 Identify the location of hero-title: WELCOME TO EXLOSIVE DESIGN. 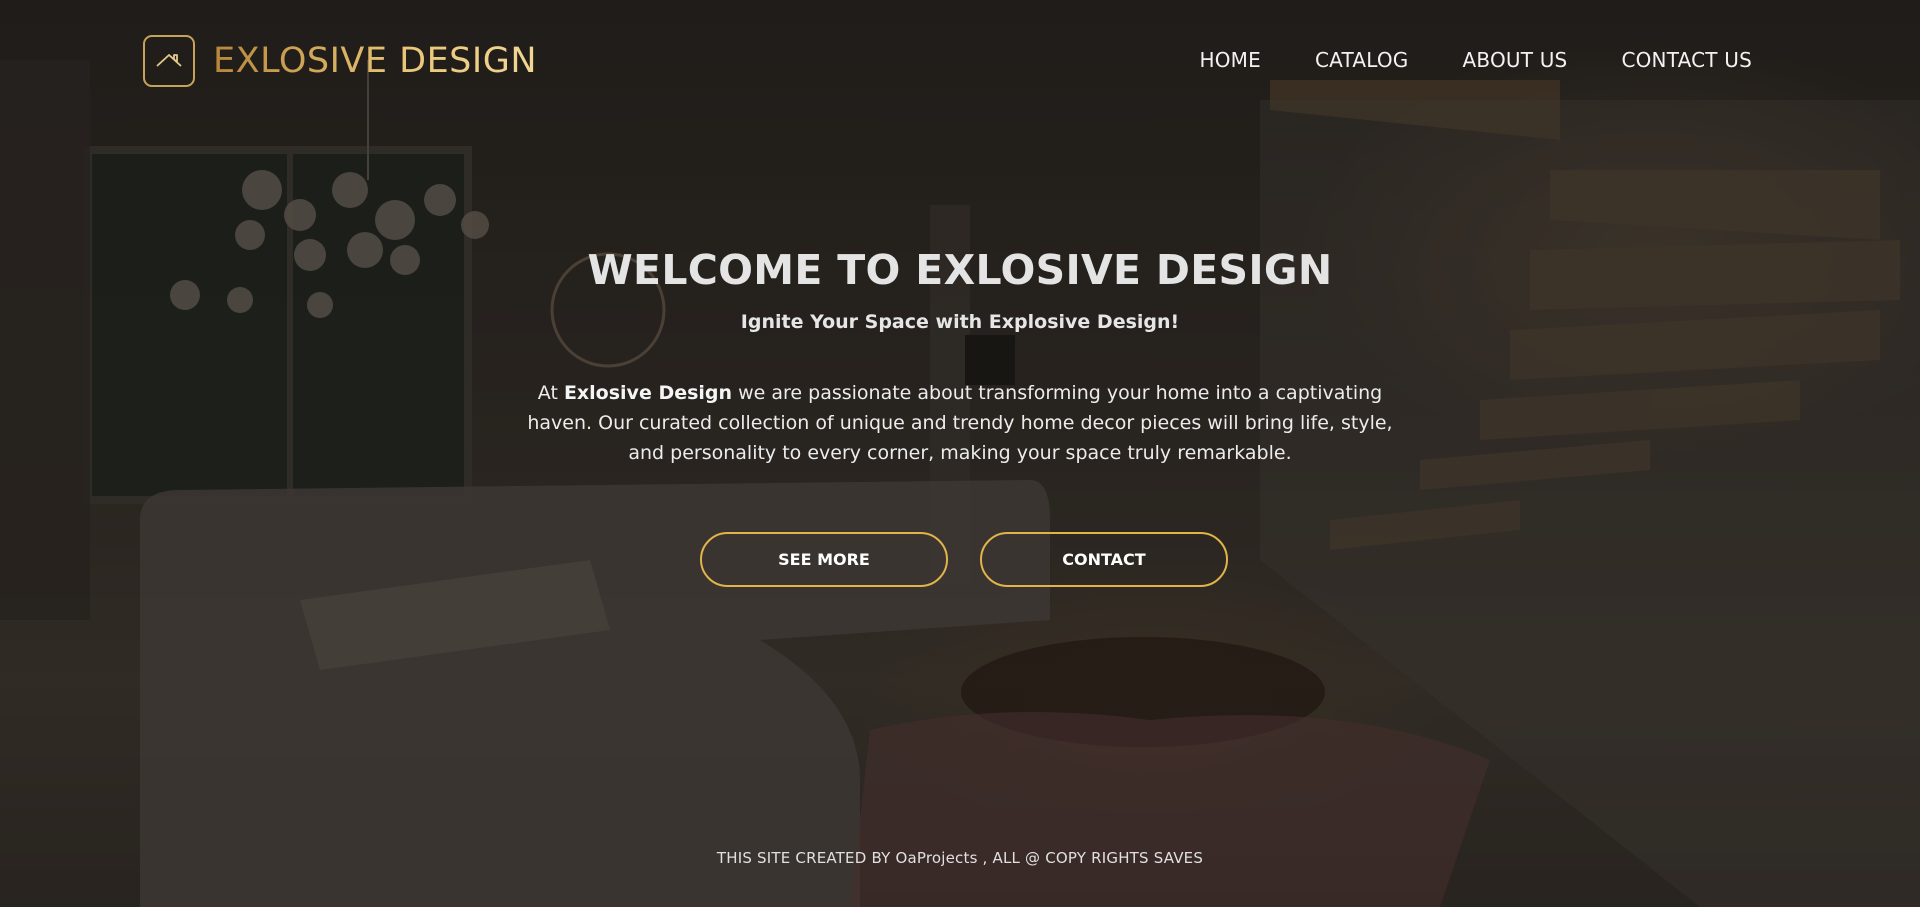
(960, 270).